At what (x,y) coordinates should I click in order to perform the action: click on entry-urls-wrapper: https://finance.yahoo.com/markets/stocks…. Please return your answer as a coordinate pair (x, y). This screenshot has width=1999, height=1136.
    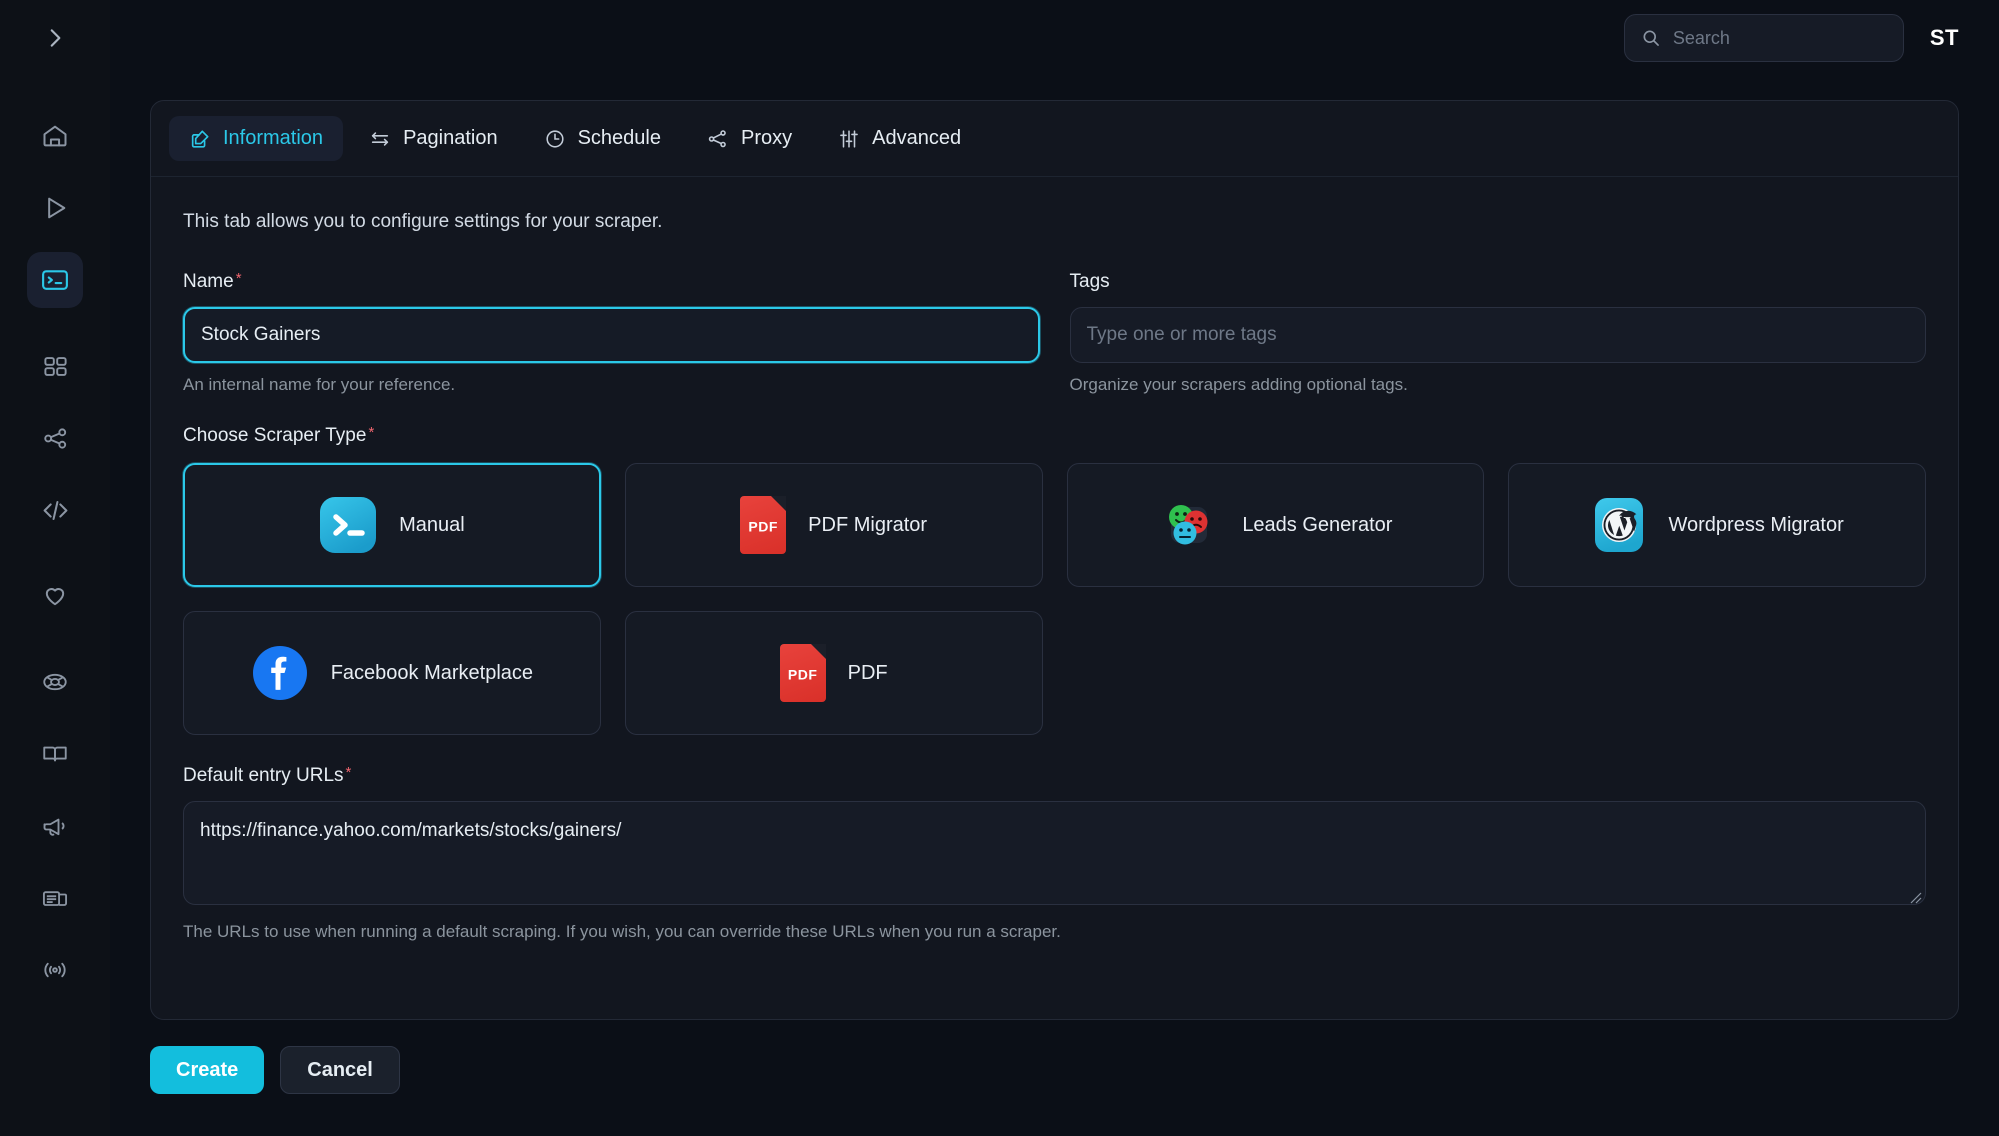
    Looking at the image, I should click on (1054, 855).